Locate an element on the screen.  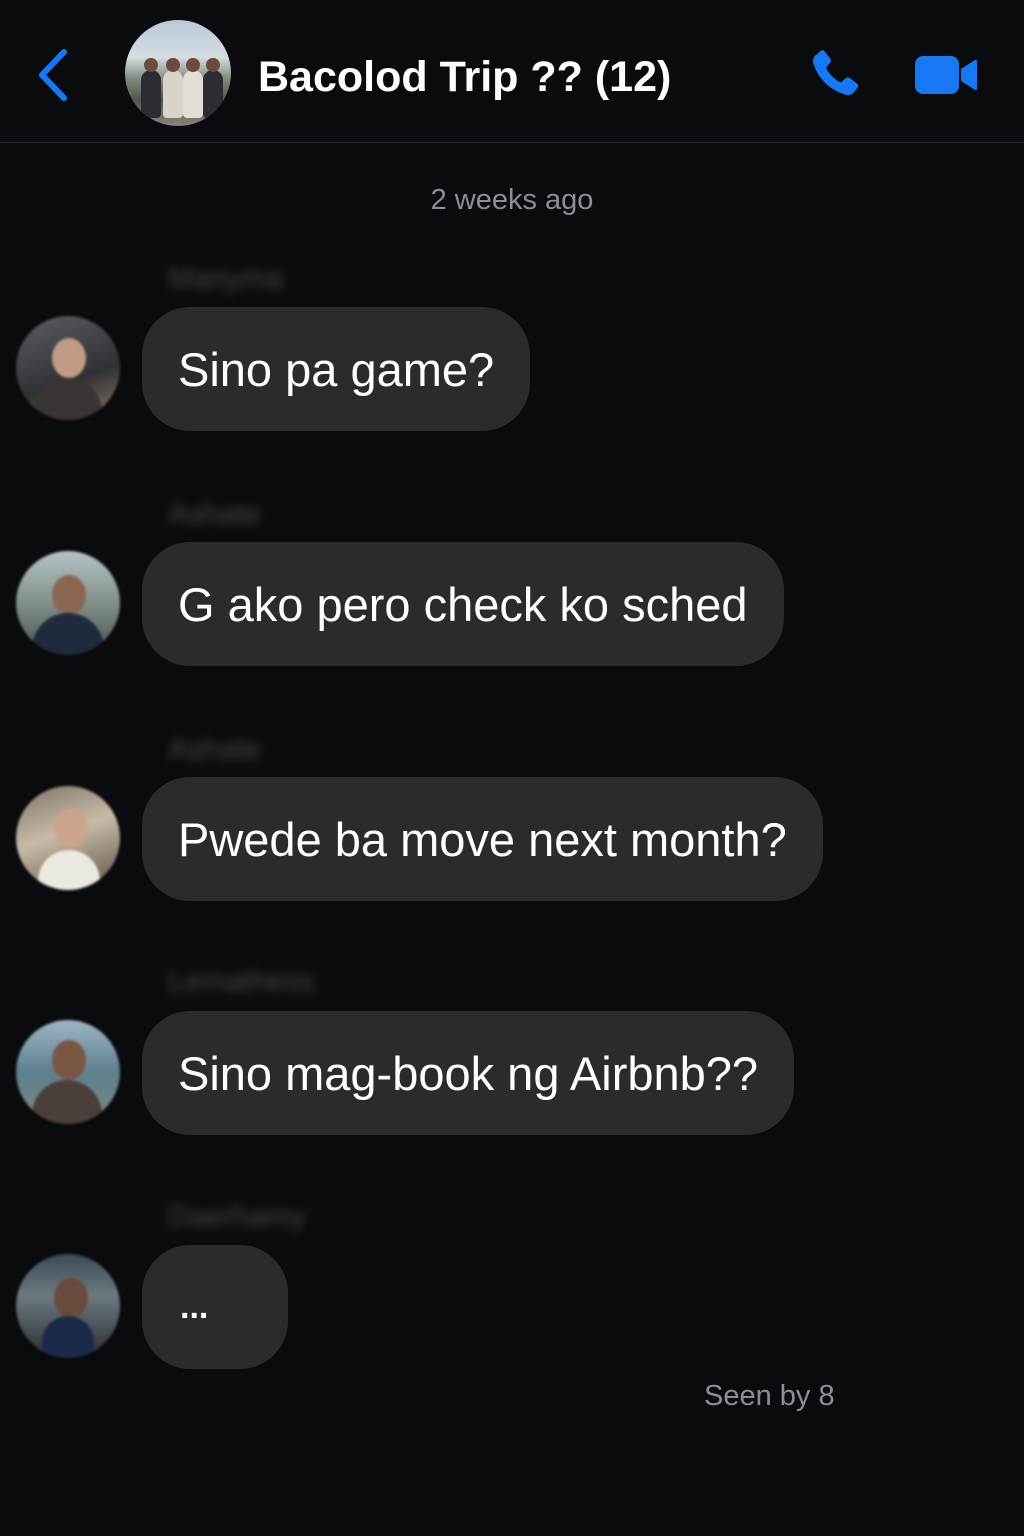
message-text: Sino mag-book ng Airbnb?? is located at coordinates (468, 1073).